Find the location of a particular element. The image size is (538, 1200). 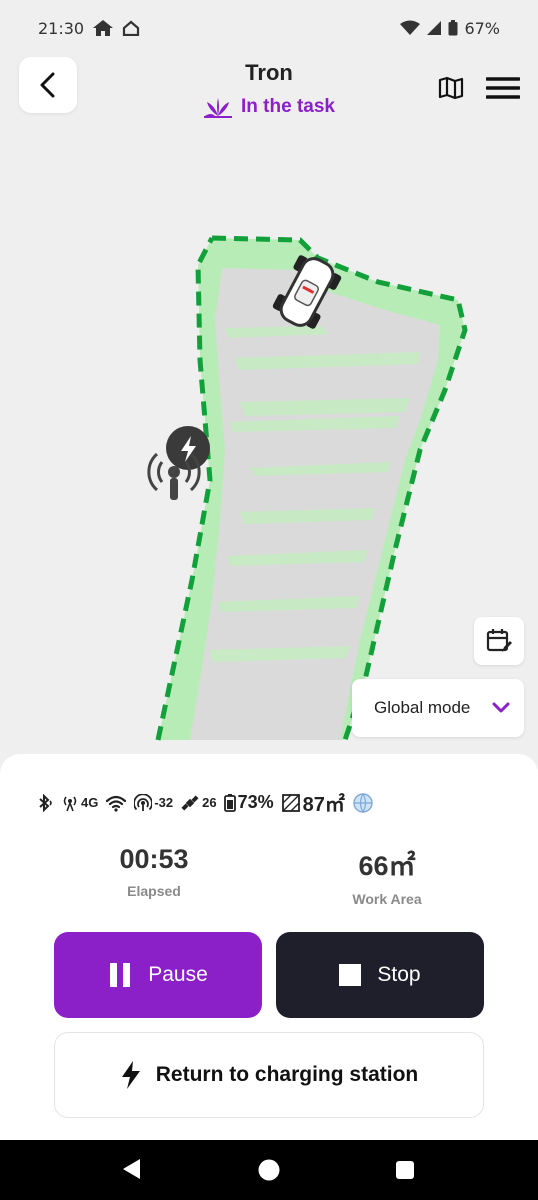

area-value: 87㎡ is located at coordinates (323, 805).